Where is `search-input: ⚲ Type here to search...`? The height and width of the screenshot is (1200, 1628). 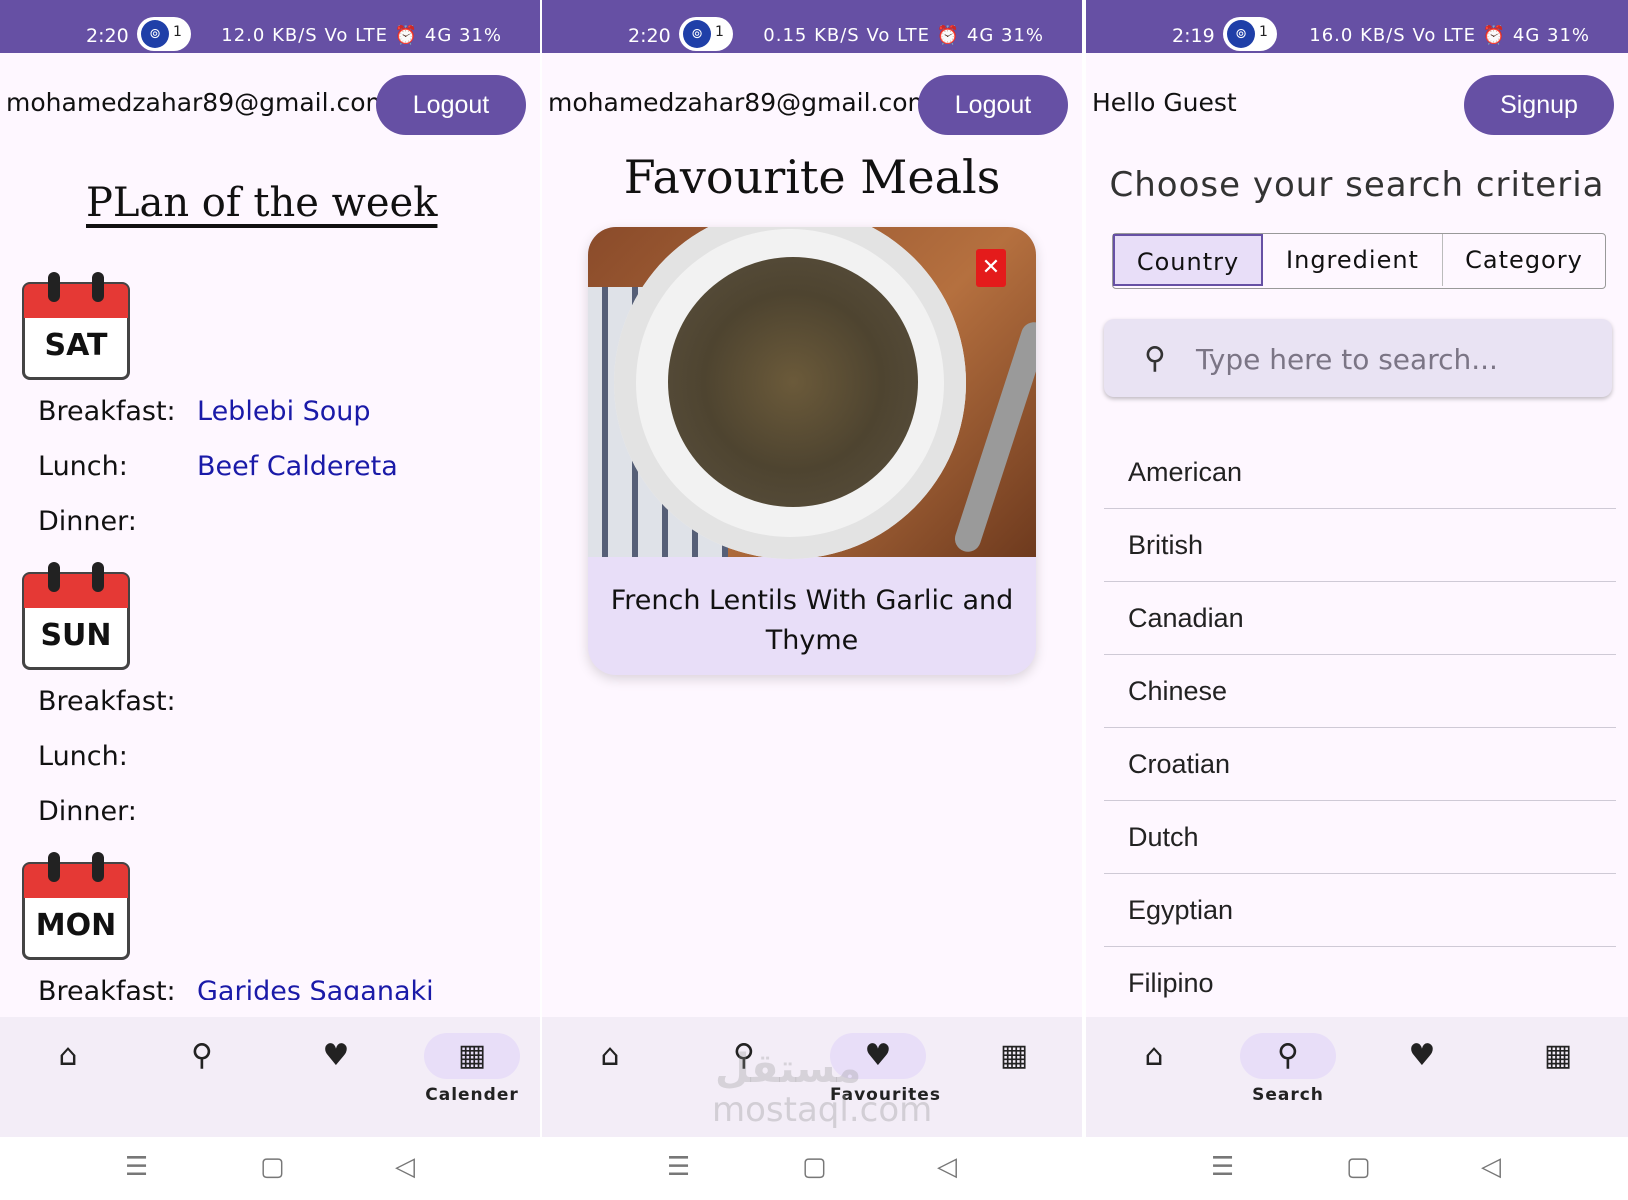 search-input: ⚲ Type here to search... is located at coordinates (1358, 358).